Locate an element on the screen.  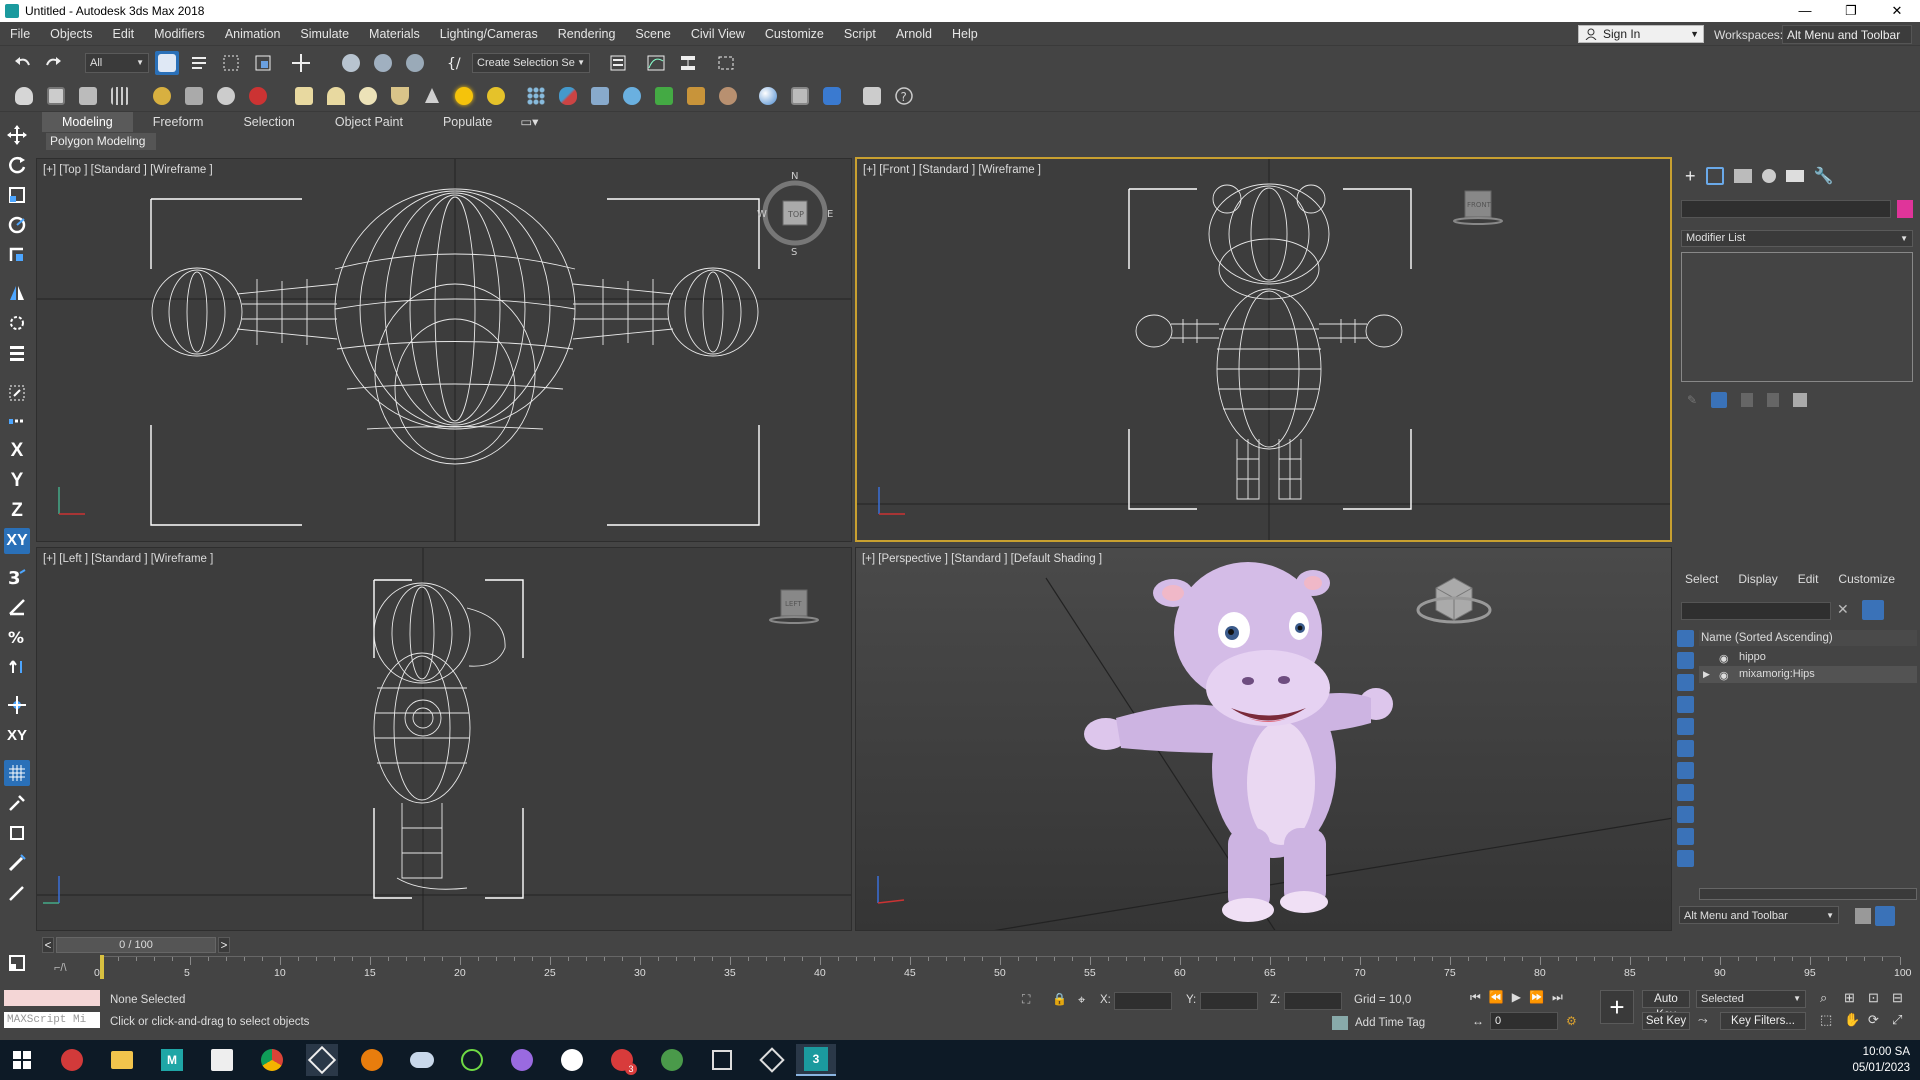
figure-icon is located at coordinates (600, 96).